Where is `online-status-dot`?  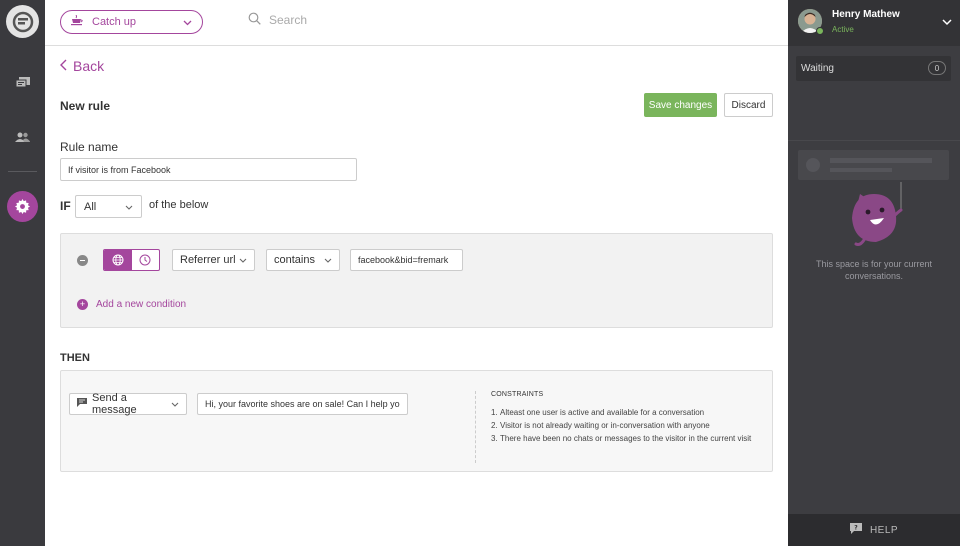 online-status-dot is located at coordinates (820, 31).